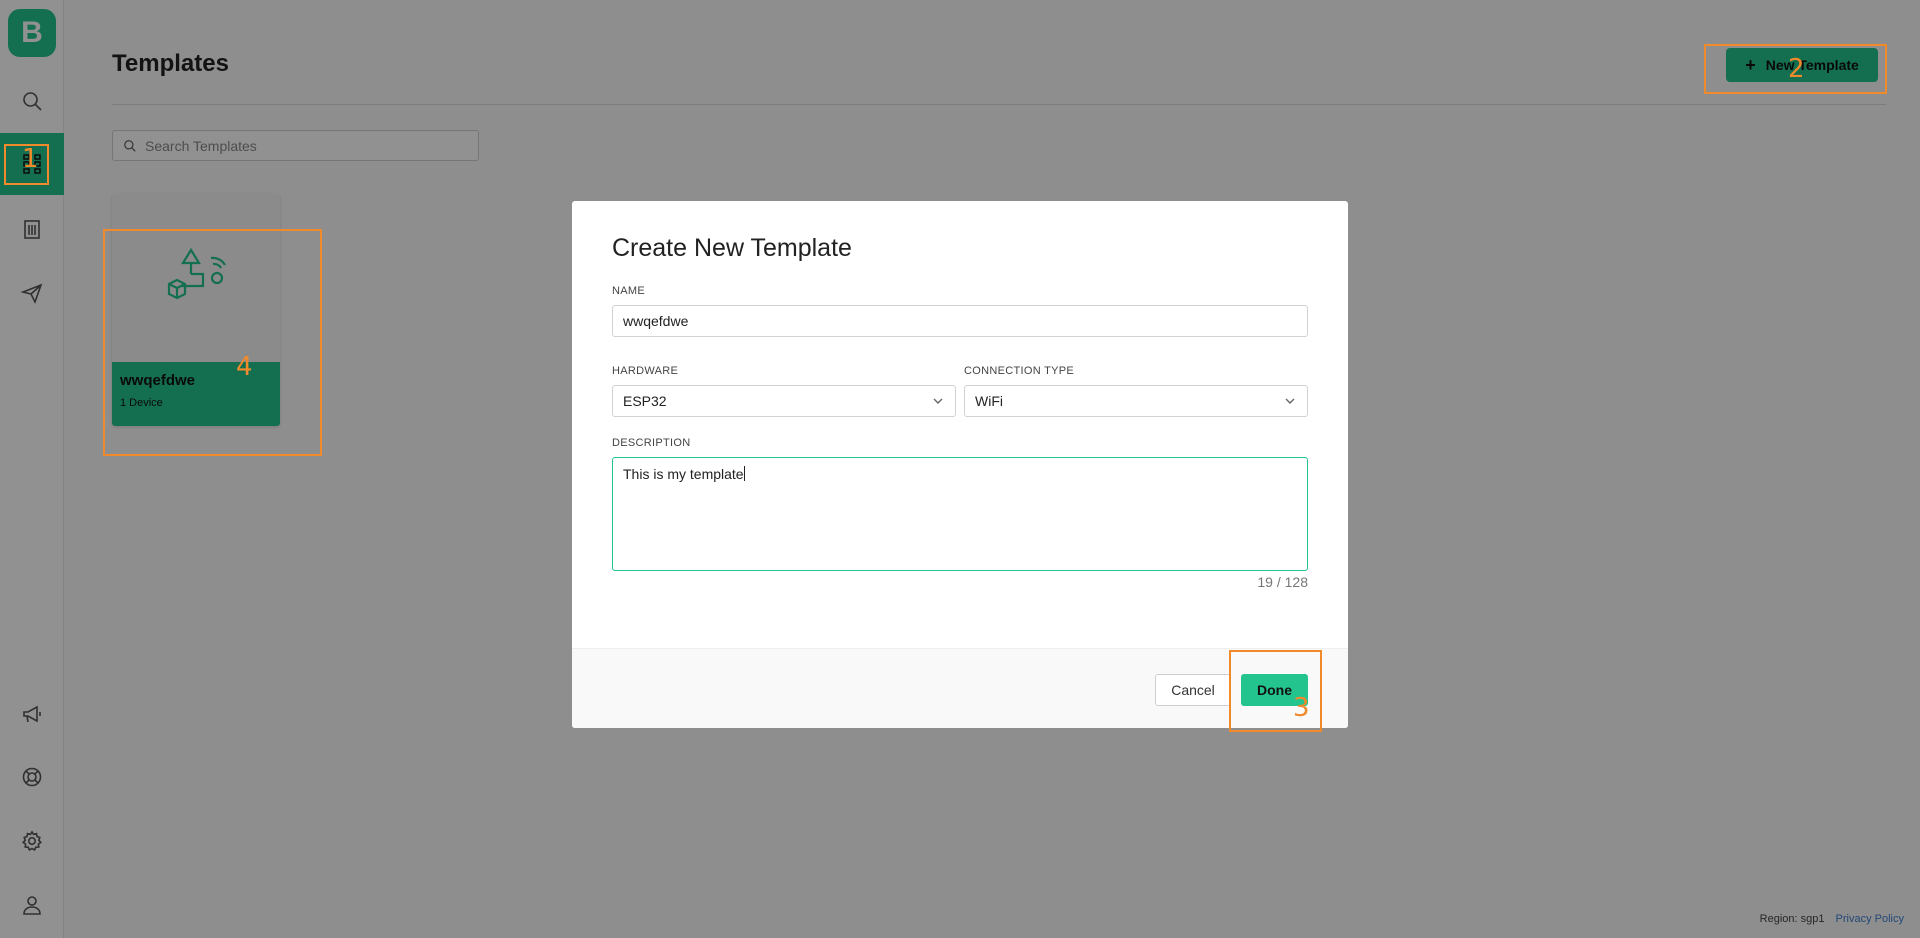 This screenshot has height=938, width=1920. I want to click on hardware-select: ESP32, so click(784, 401).